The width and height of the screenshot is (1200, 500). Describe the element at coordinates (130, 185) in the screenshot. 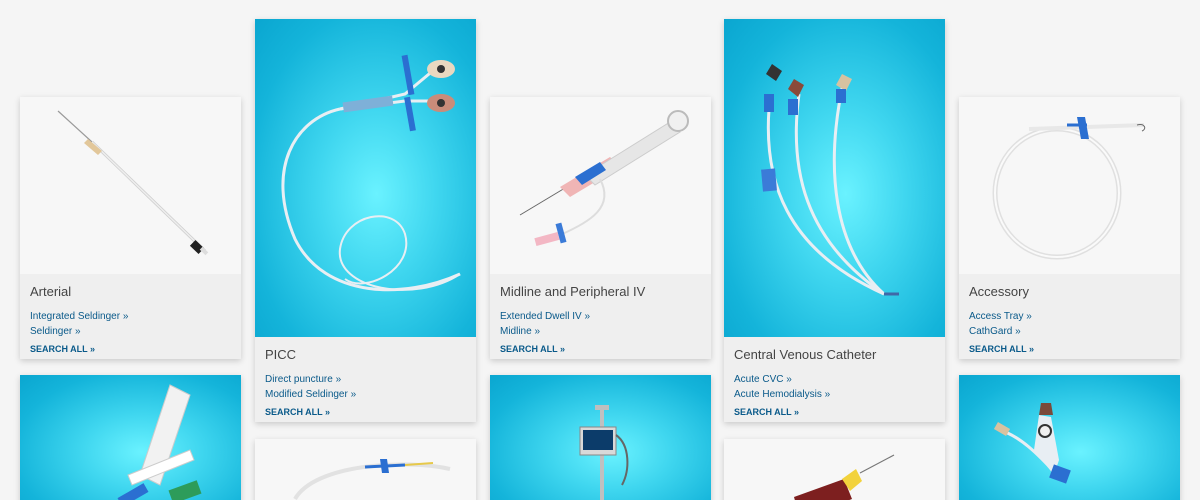

I see `arterial-catheter-image` at that location.